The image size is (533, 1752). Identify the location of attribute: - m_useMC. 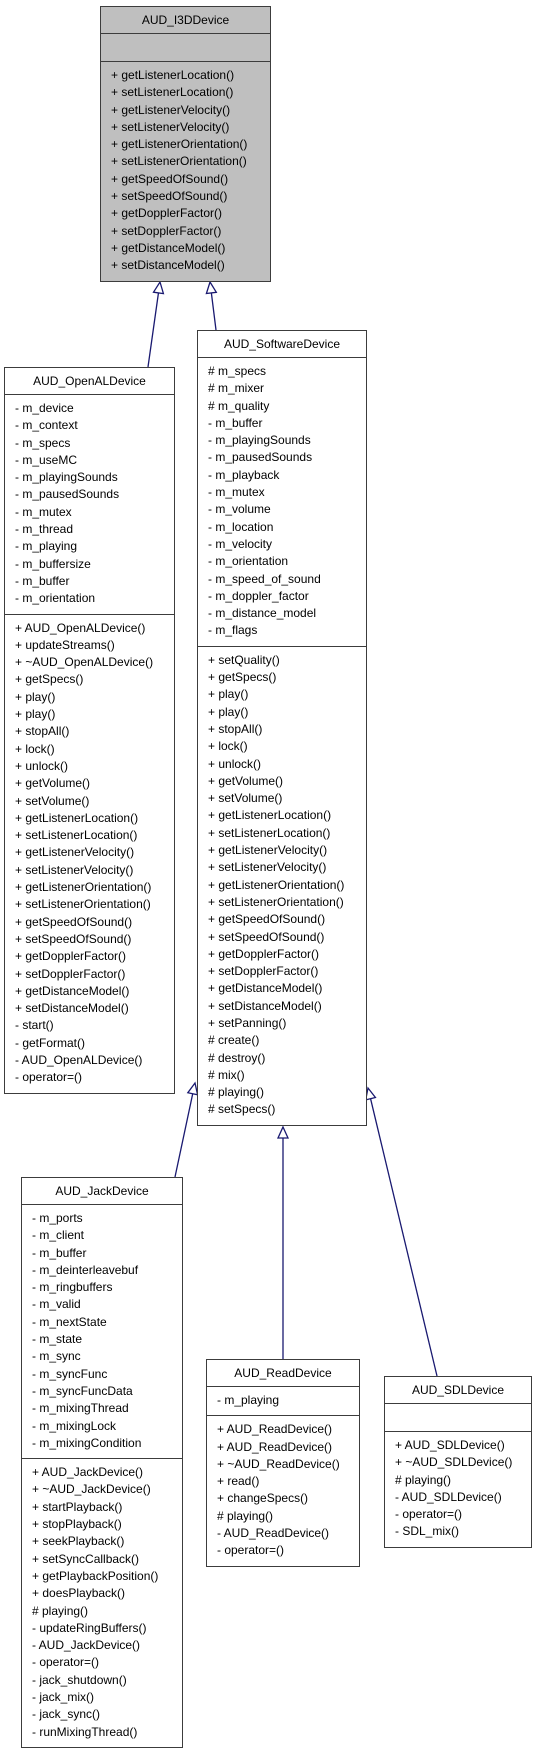
(94, 460).